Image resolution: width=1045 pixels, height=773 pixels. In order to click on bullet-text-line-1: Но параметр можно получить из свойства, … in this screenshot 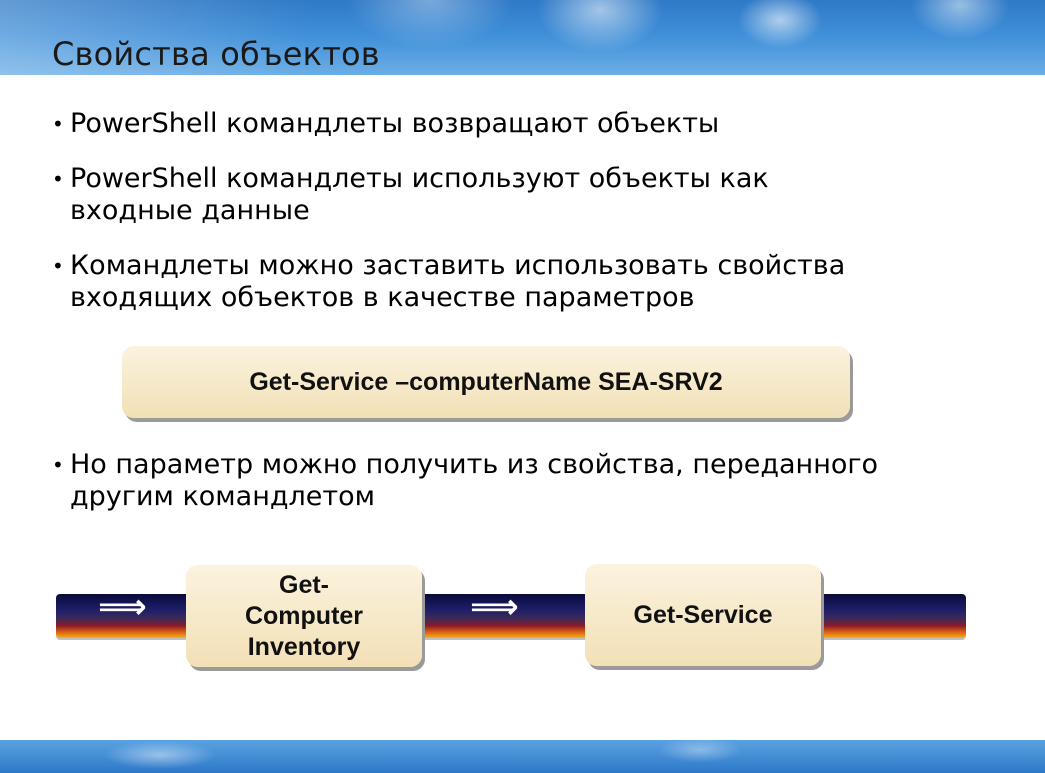, I will do `click(474, 464)`.